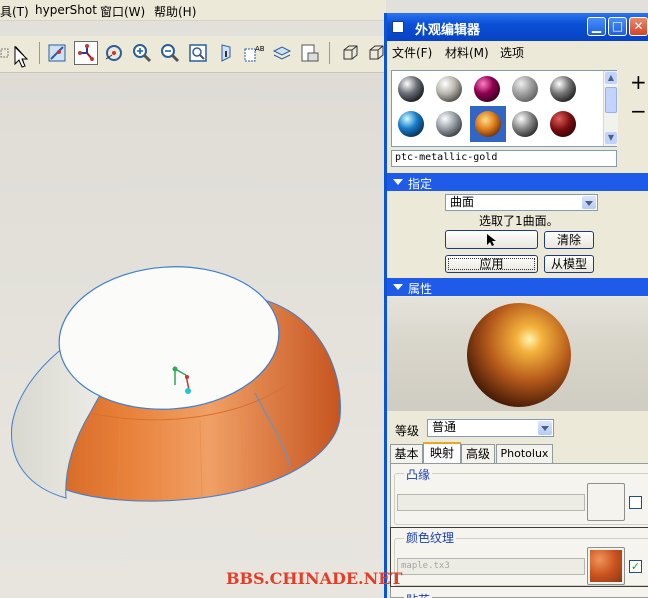 Image resolution: width=648 pixels, height=598 pixels. Describe the element at coordinates (611, 78) in the screenshot. I see `scroll-up-icon: ▲` at that location.